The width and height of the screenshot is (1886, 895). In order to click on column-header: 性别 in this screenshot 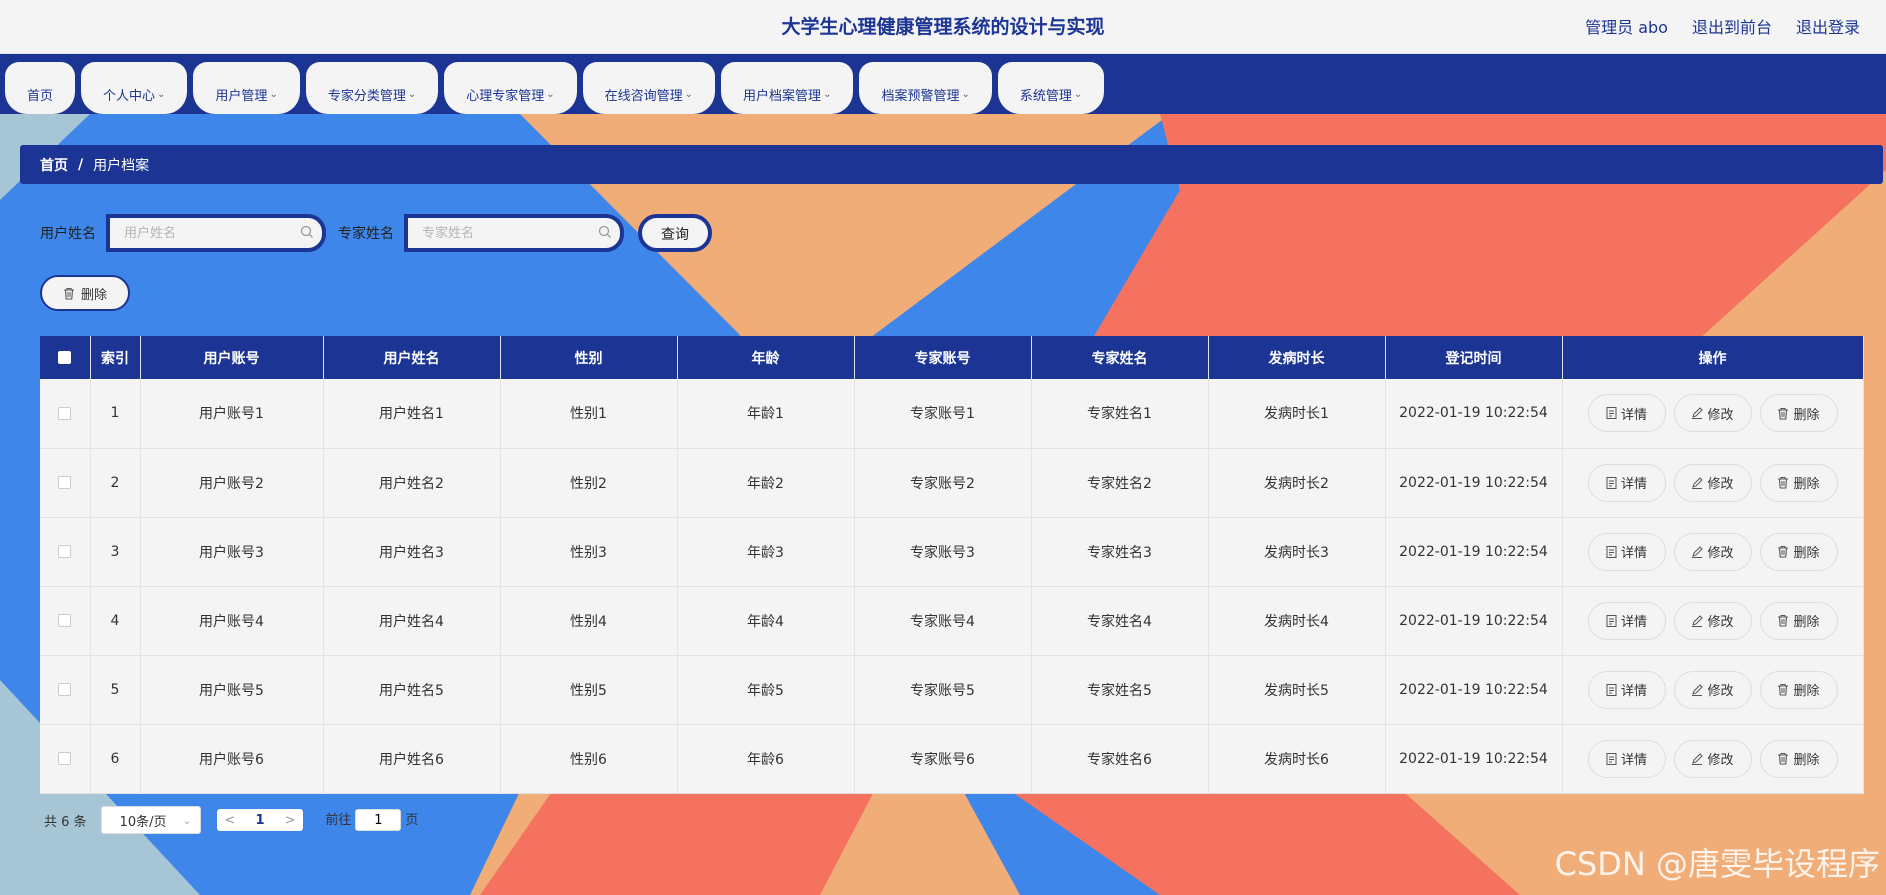, I will do `click(589, 357)`.